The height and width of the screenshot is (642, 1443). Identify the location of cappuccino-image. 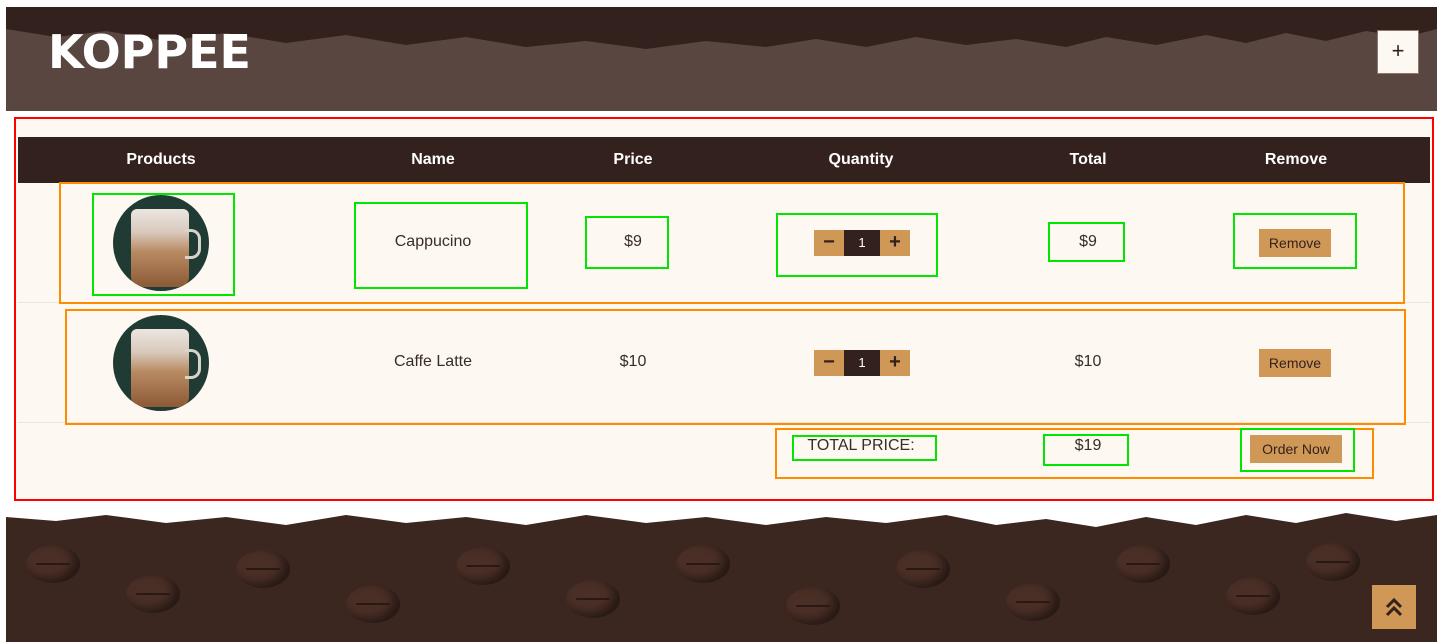
(161, 243).